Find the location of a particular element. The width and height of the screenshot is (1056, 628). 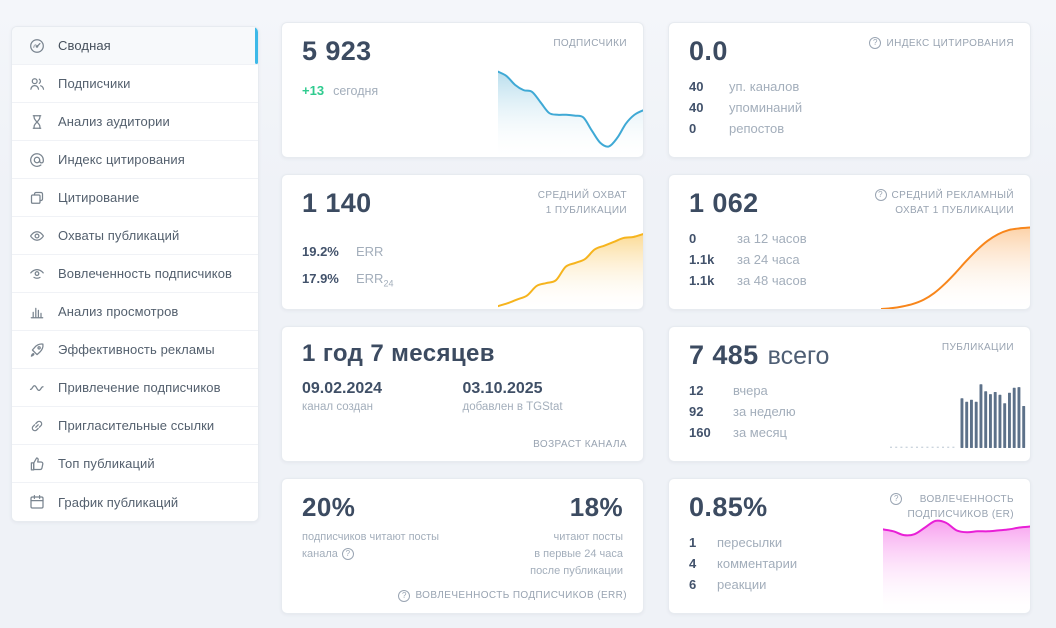

card-footer-label: ? ВОВЛЕЧЕННОСТЬ ПОДПИСЧИКОВ (ERR) is located at coordinates (512, 595).